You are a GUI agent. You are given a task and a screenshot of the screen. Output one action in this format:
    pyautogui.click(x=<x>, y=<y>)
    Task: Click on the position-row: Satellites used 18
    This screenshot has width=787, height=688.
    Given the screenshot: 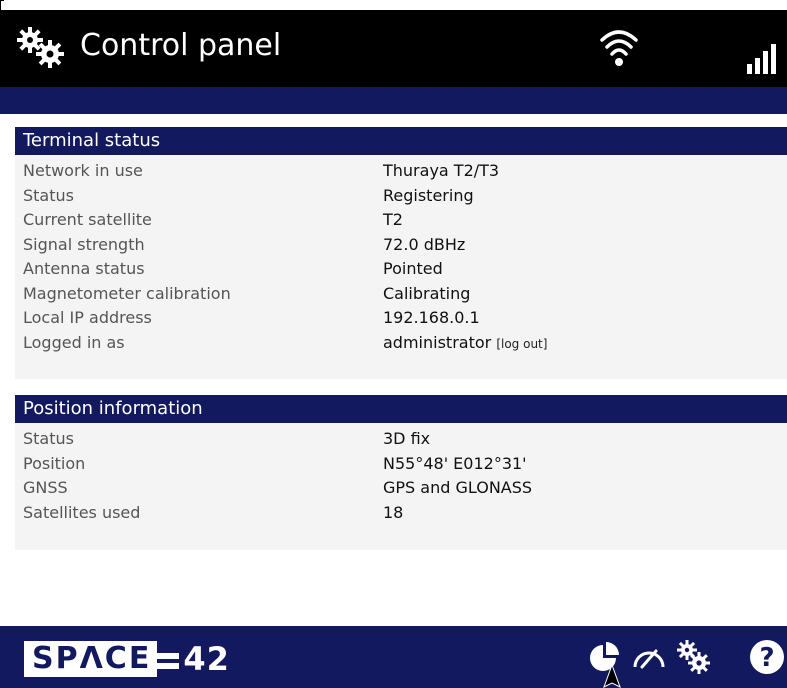 What is the action you would take?
    pyautogui.click(x=401, y=513)
    